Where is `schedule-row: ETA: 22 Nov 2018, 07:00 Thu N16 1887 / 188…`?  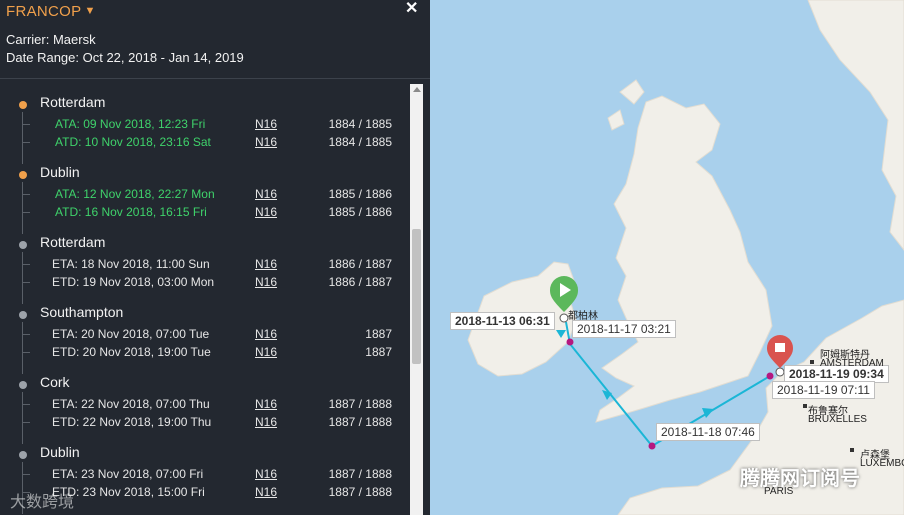
schedule-row: ETA: 22 Nov 2018, 07:00 Thu N16 1887 / 188… is located at coordinates (204, 406).